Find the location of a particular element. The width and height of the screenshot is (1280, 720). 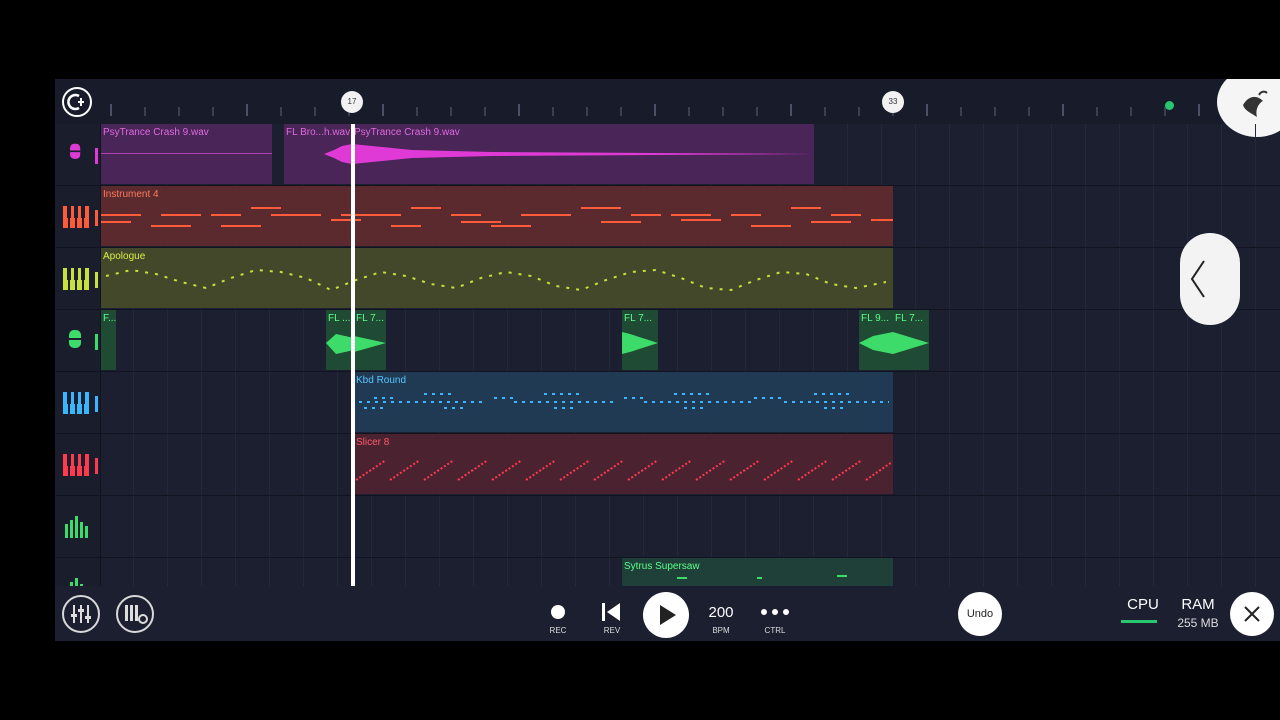

track-row-8: Sytrus Supersaw is located at coordinates (667, 572).